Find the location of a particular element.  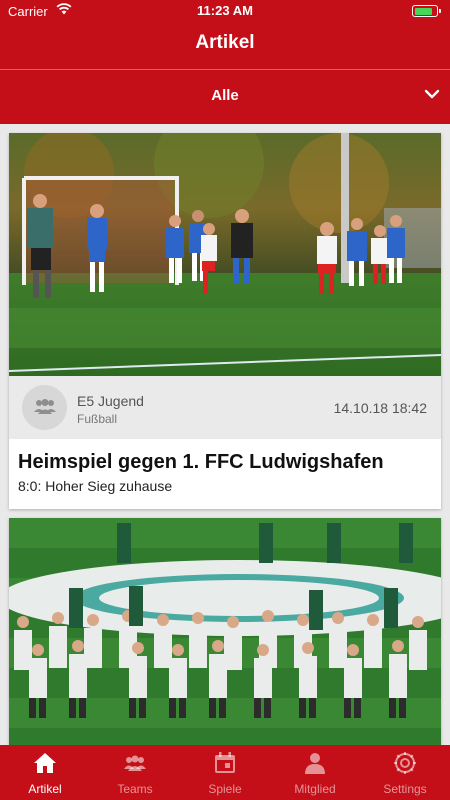

settings-icon is located at coordinates (405, 763).